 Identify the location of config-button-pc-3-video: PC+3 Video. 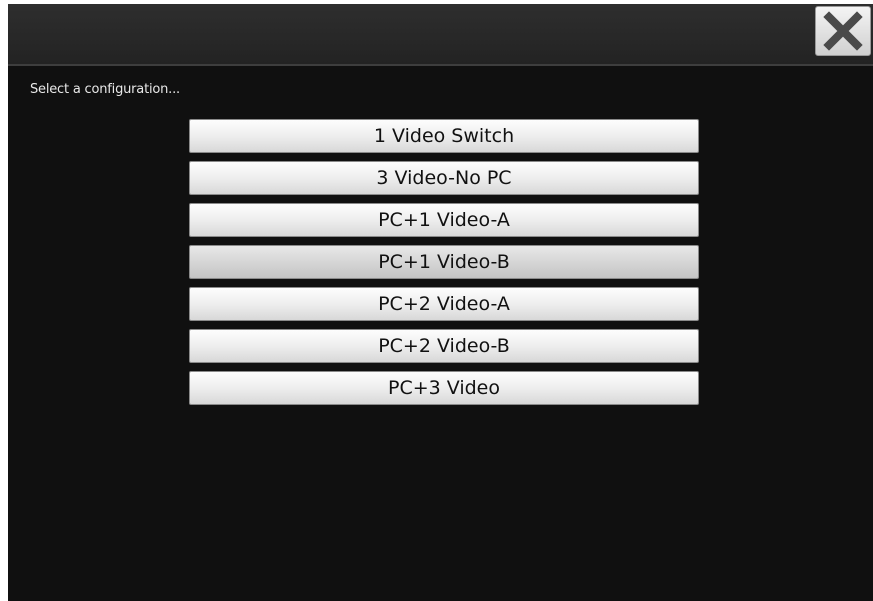
(444, 388).